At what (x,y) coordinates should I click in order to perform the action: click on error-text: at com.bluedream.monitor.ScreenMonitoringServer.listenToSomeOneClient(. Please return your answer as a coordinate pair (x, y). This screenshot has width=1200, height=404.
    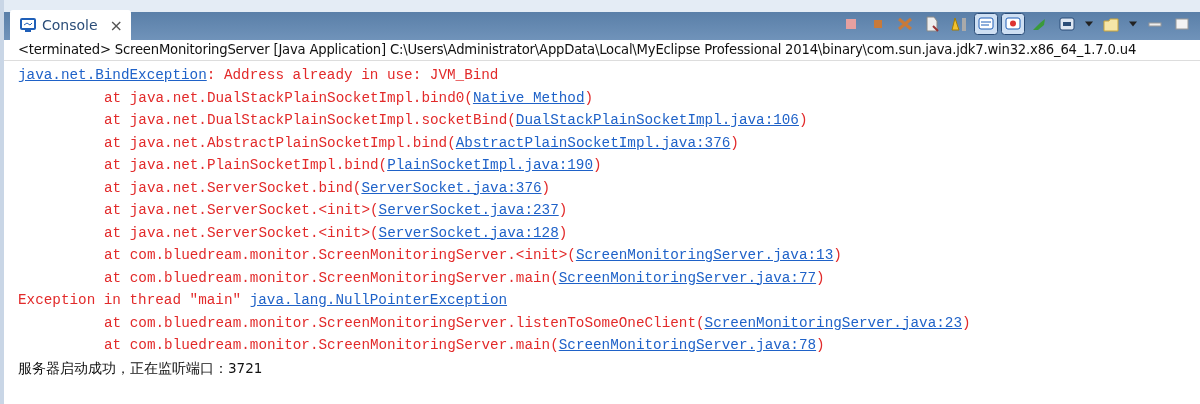
    Looking at the image, I should click on (404, 322).